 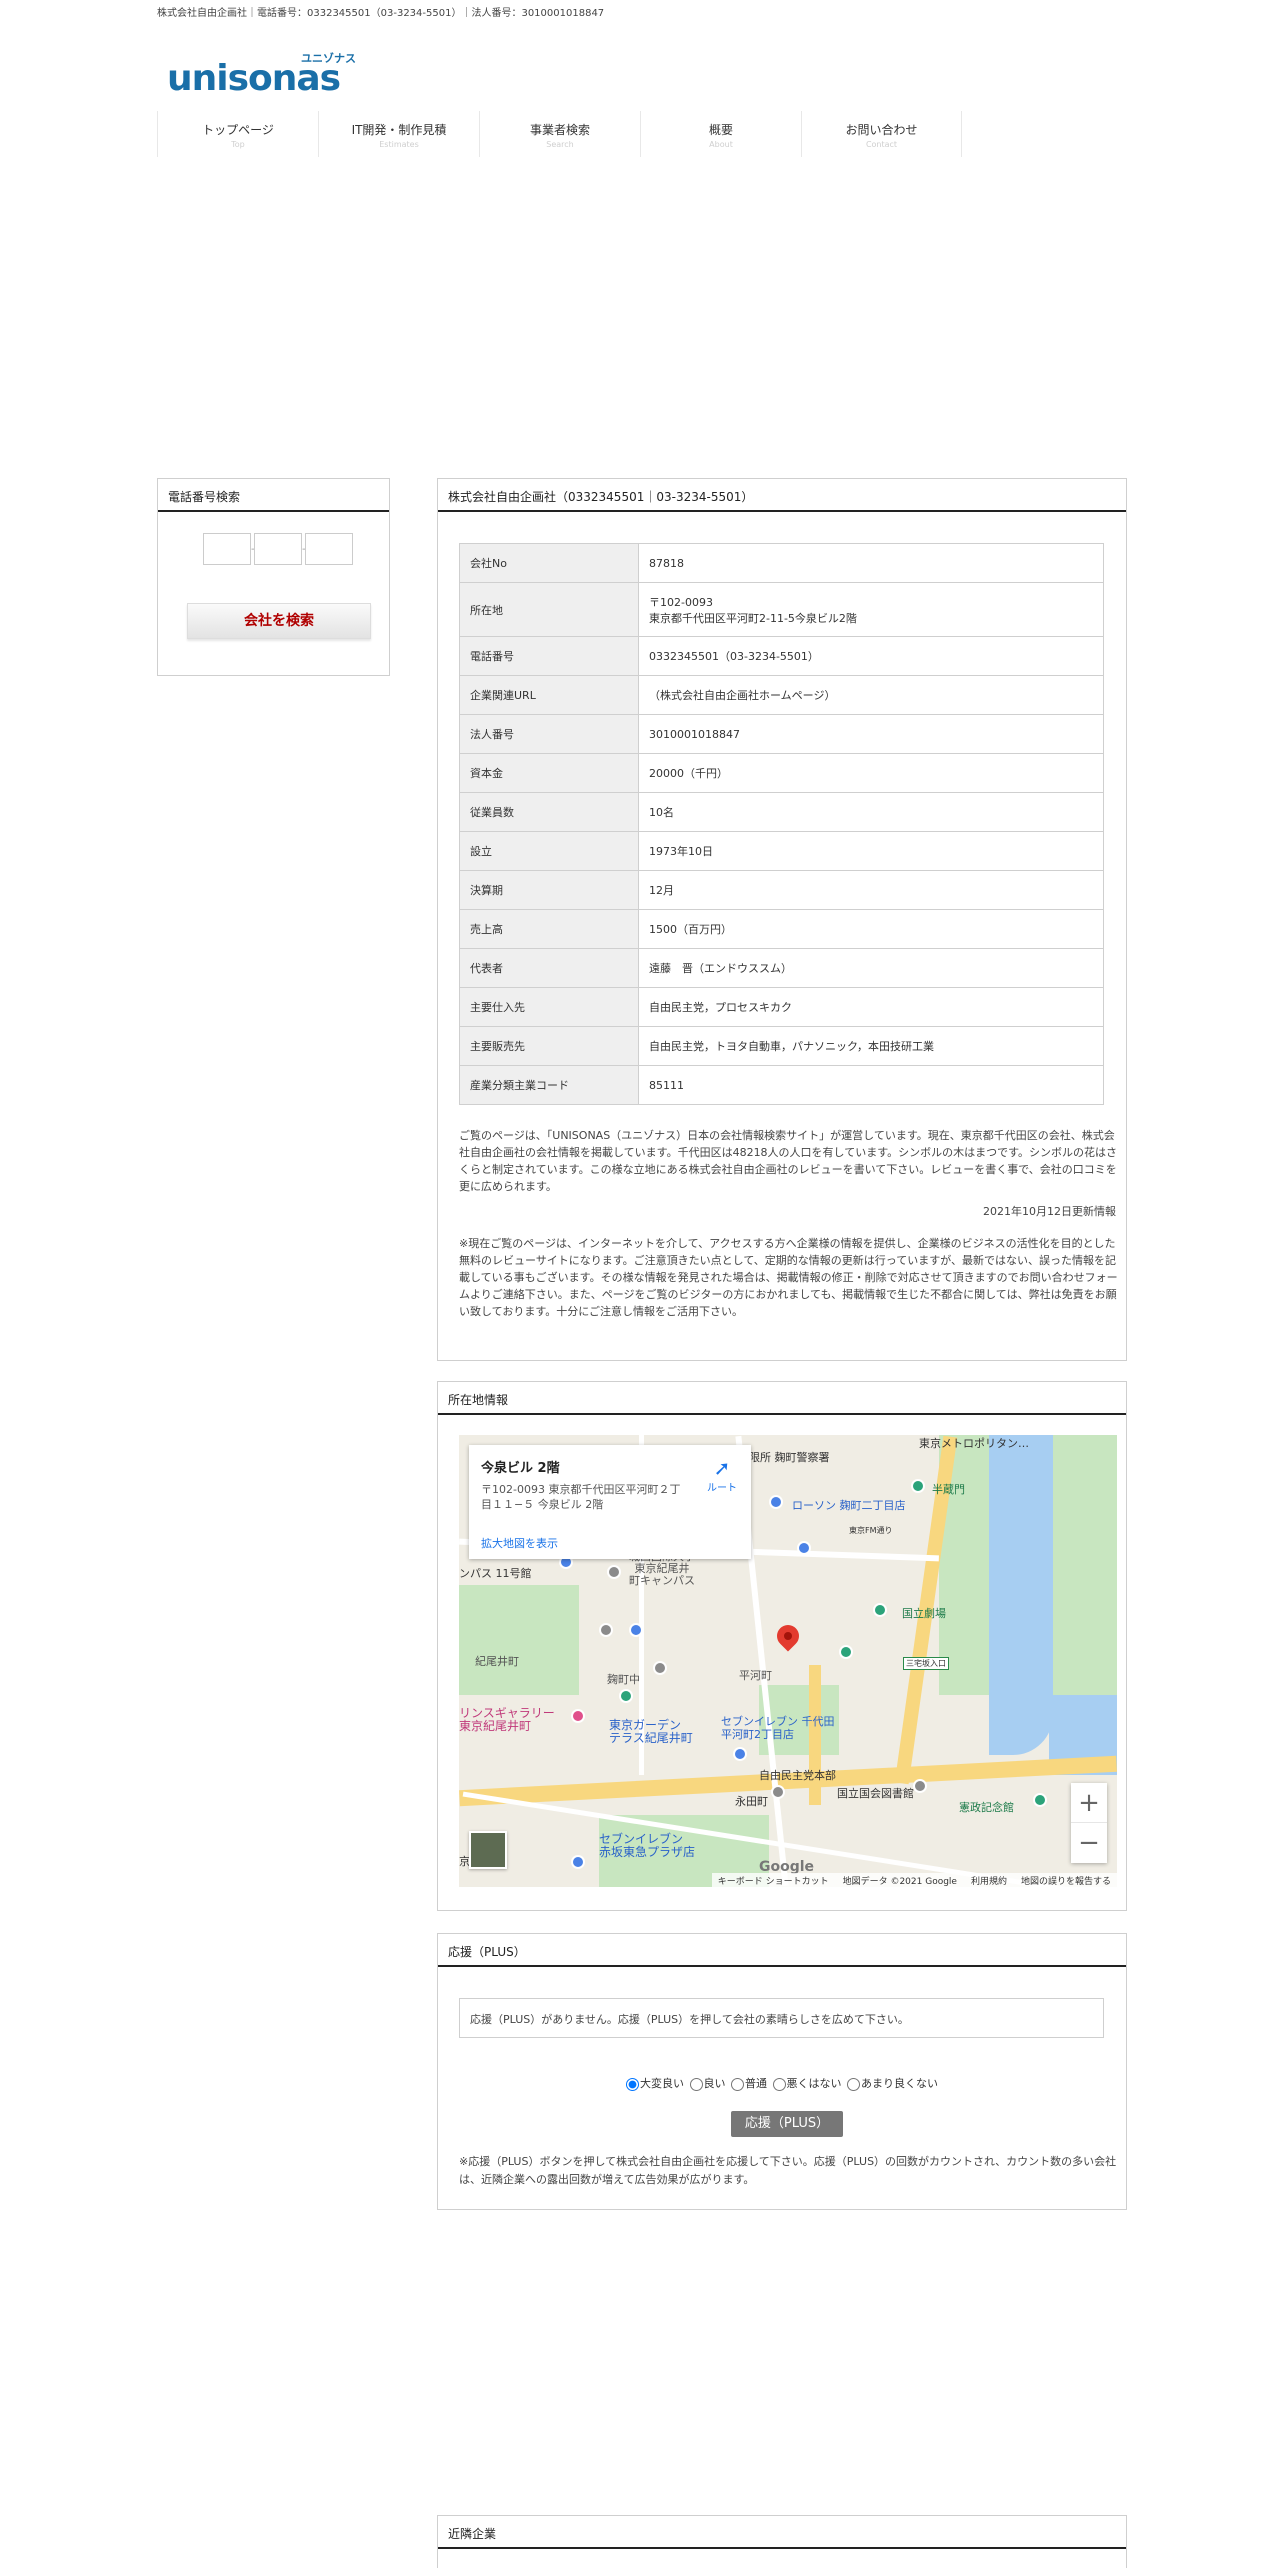 What do you see at coordinates (549, 656) in the screenshot?
I see `row-key: 電話番号` at bounding box center [549, 656].